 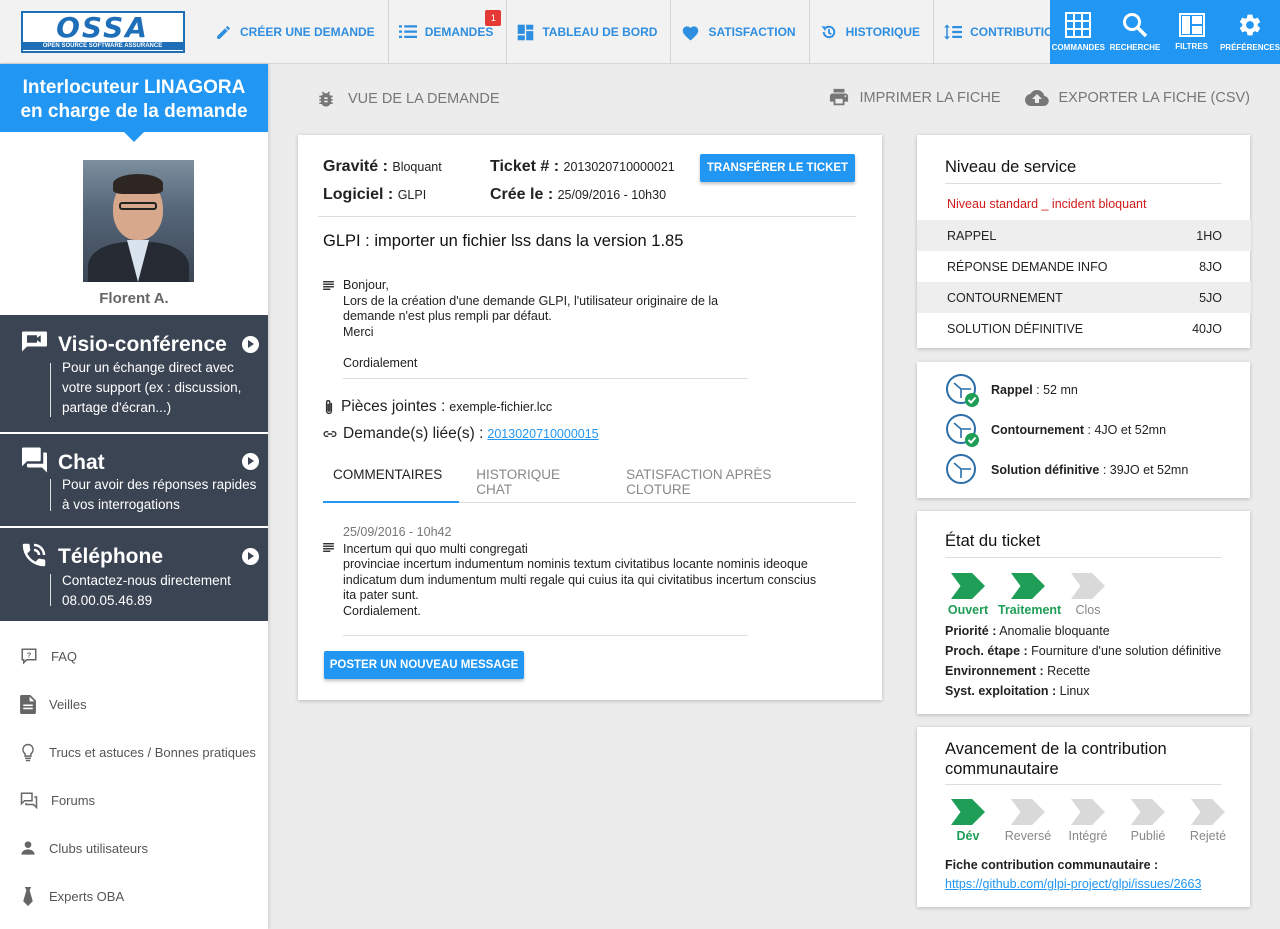 What do you see at coordinates (1045, 470) in the screenshot?
I see `timer-label: Solution définitive` at bounding box center [1045, 470].